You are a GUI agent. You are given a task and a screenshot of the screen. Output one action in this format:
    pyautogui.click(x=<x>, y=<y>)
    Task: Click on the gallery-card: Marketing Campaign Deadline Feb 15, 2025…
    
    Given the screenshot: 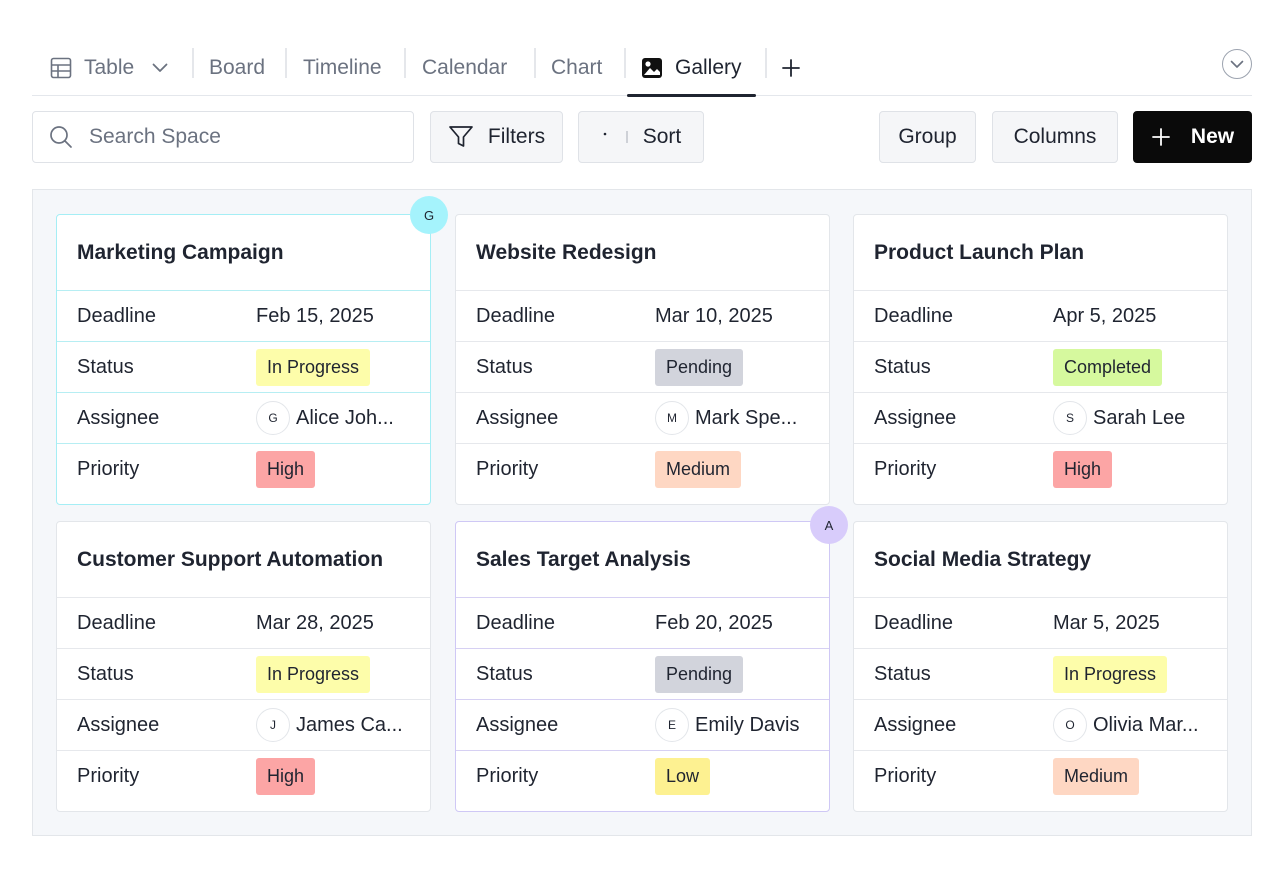 What is the action you would take?
    pyautogui.click(x=243, y=359)
    